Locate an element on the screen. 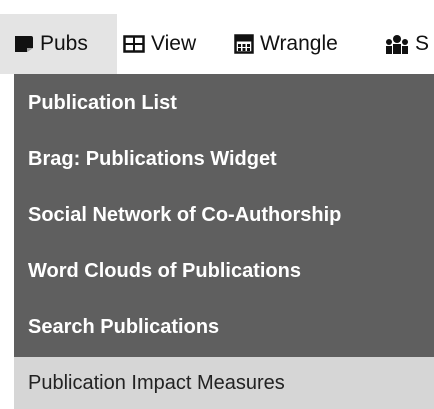 Image resolution: width=434 pixels, height=409 pixels. menu-item-publication-list: Publication List is located at coordinates (224, 103).